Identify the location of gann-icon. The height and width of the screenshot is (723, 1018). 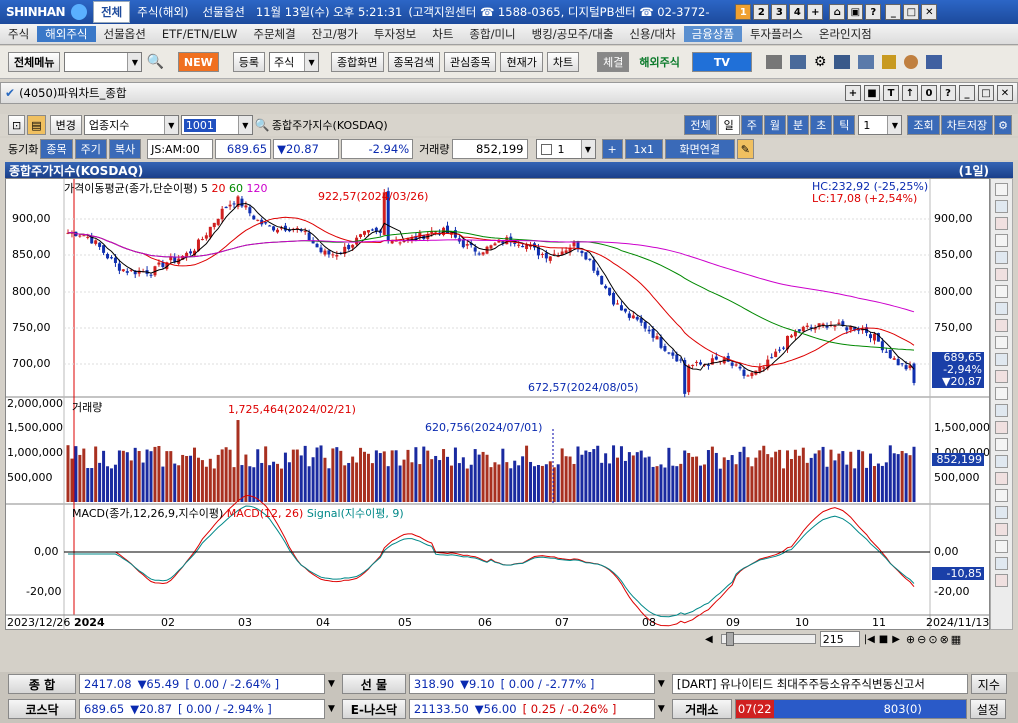
(1001, 563).